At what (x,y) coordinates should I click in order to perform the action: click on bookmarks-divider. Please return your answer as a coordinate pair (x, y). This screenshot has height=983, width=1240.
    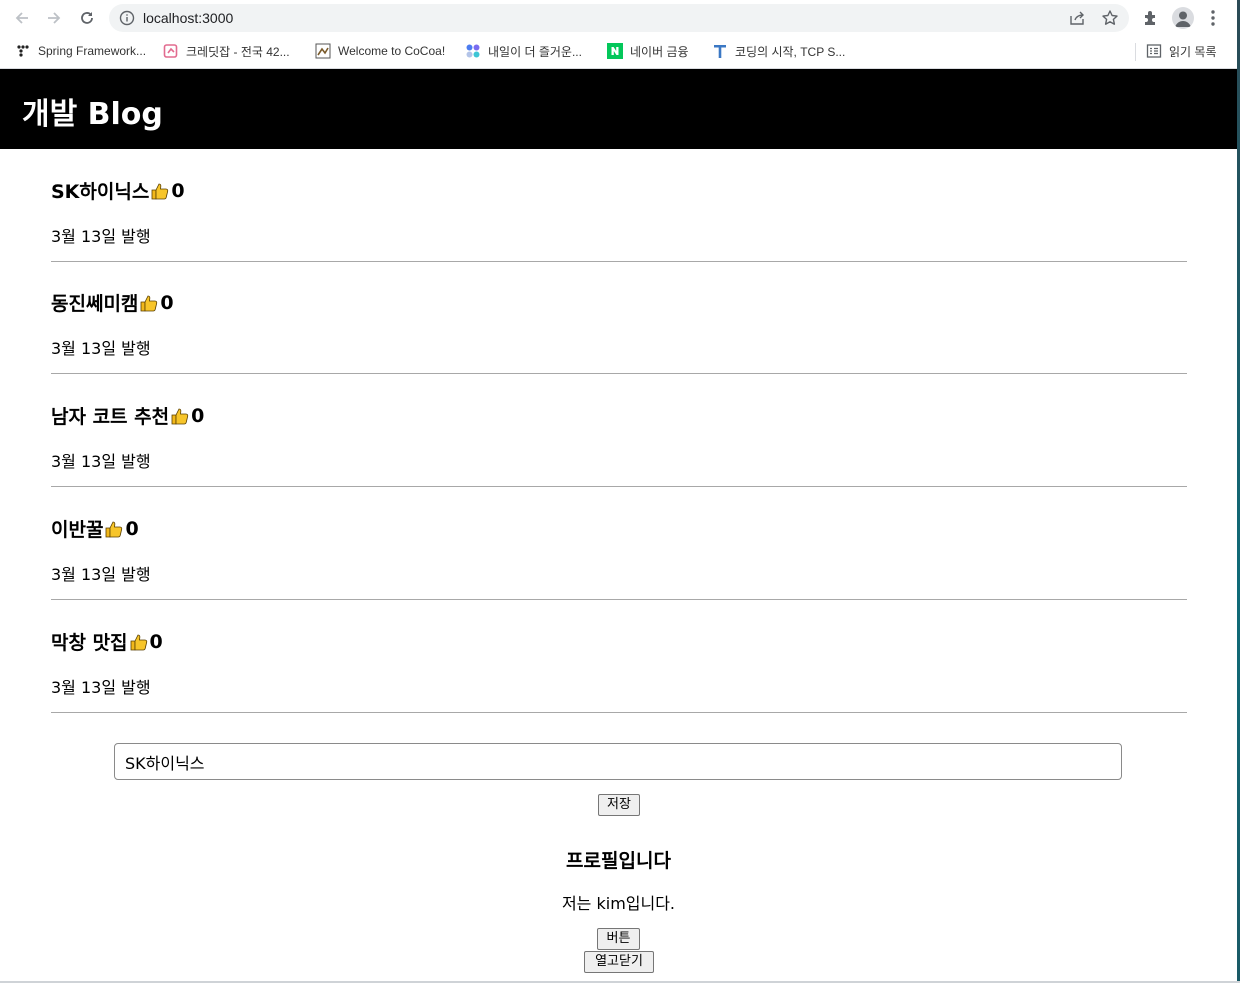
    Looking at the image, I should click on (1135, 52).